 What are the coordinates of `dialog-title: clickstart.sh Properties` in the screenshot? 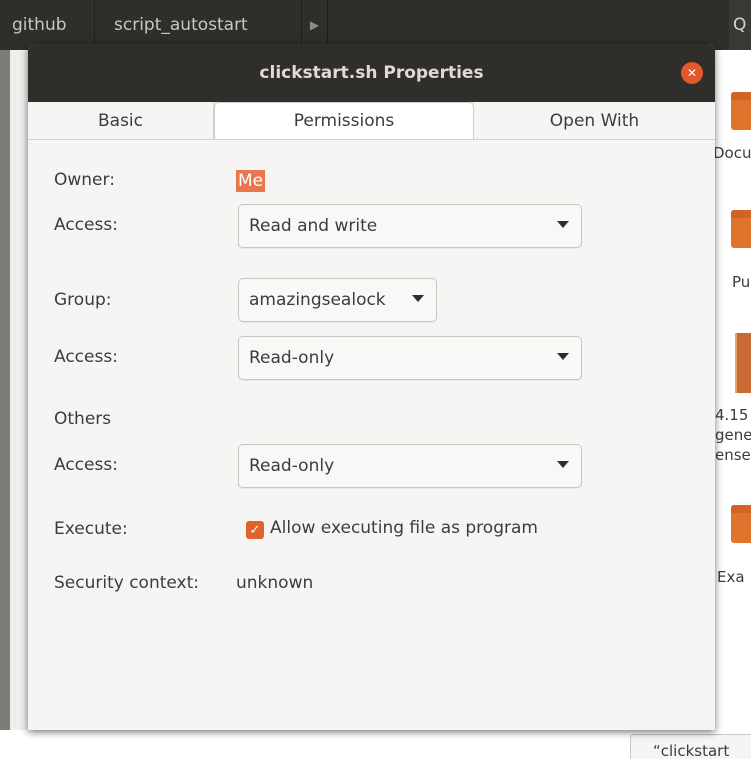 It's located at (371, 73).